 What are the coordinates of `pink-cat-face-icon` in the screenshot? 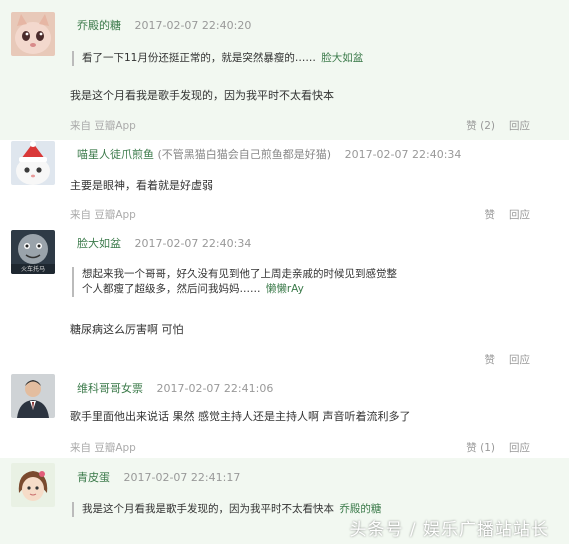 It's located at (33, 34).